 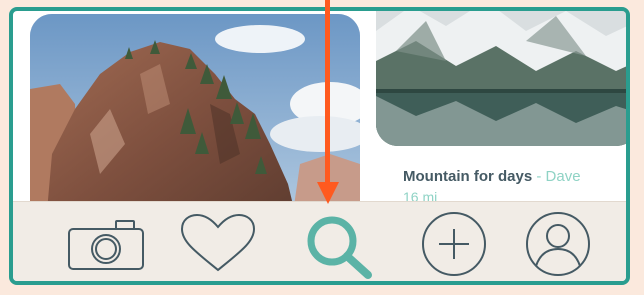 I want to click on card-title: Mountain for days, so click(x=467, y=176).